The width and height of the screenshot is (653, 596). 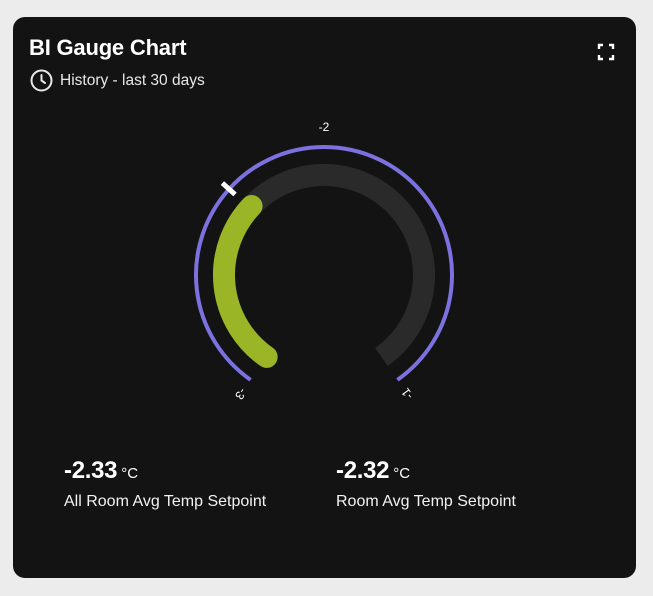 What do you see at coordinates (407, 393) in the screenshot?
I see `gauge-max-label: -1` at bounding box center [407, 393].